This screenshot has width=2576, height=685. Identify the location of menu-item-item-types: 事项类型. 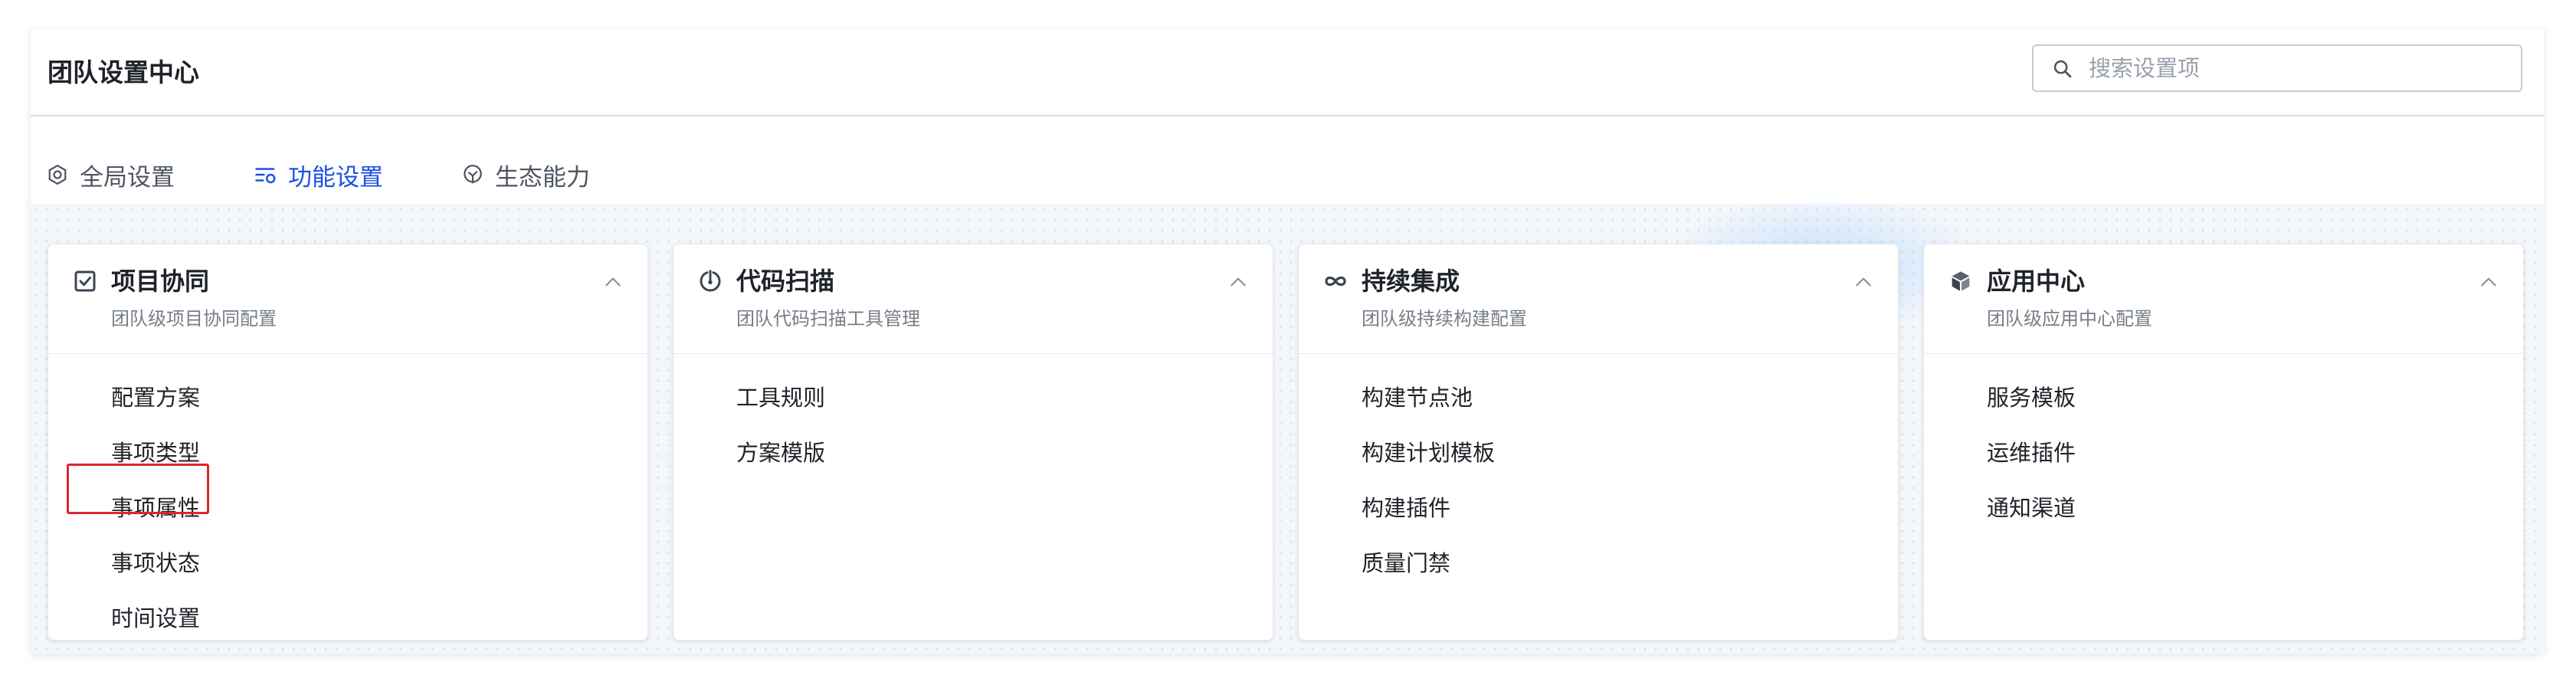
(155, 453).